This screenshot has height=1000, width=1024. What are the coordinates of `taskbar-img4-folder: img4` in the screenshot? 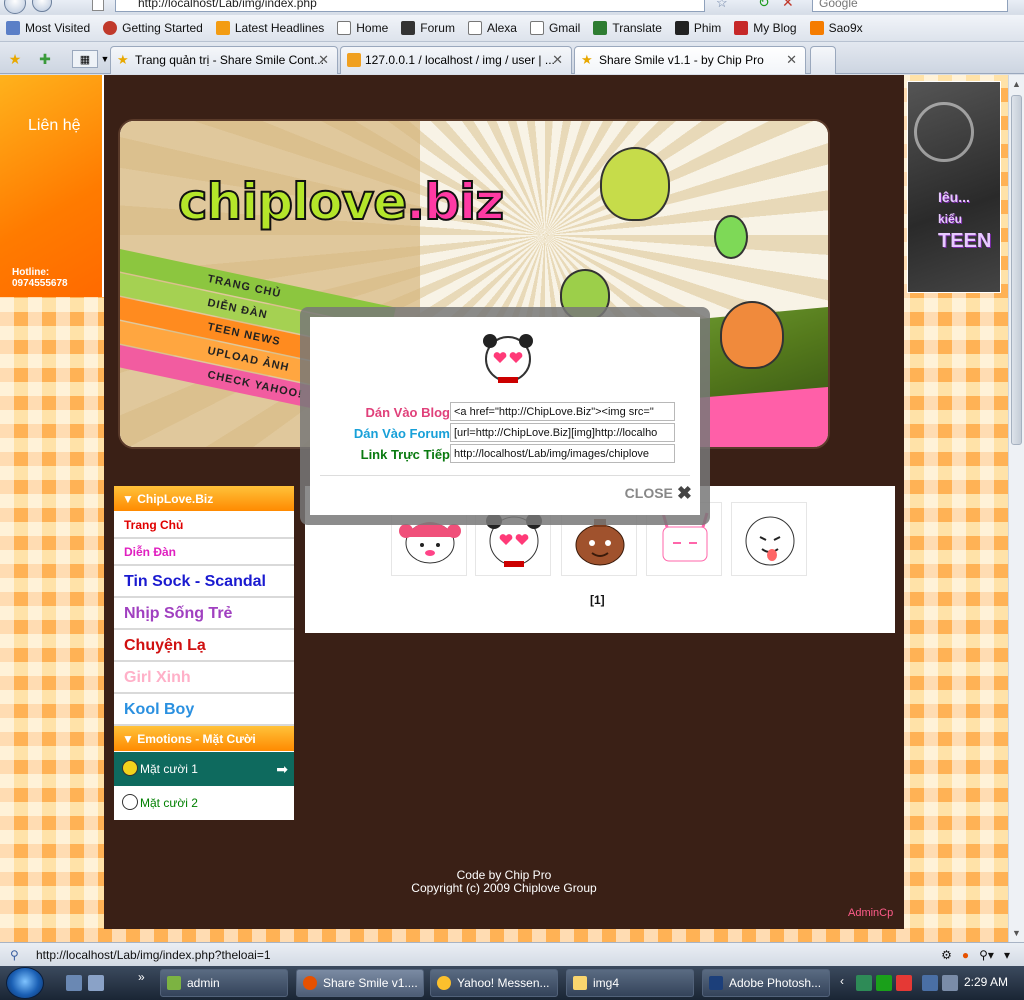 It's located at (630, 983).